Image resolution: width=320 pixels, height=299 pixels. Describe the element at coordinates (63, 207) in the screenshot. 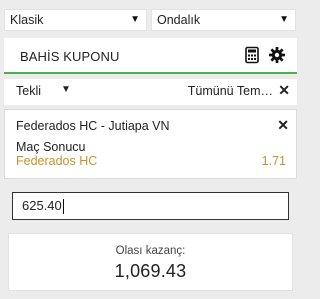

I see `text-cursor` at that location.